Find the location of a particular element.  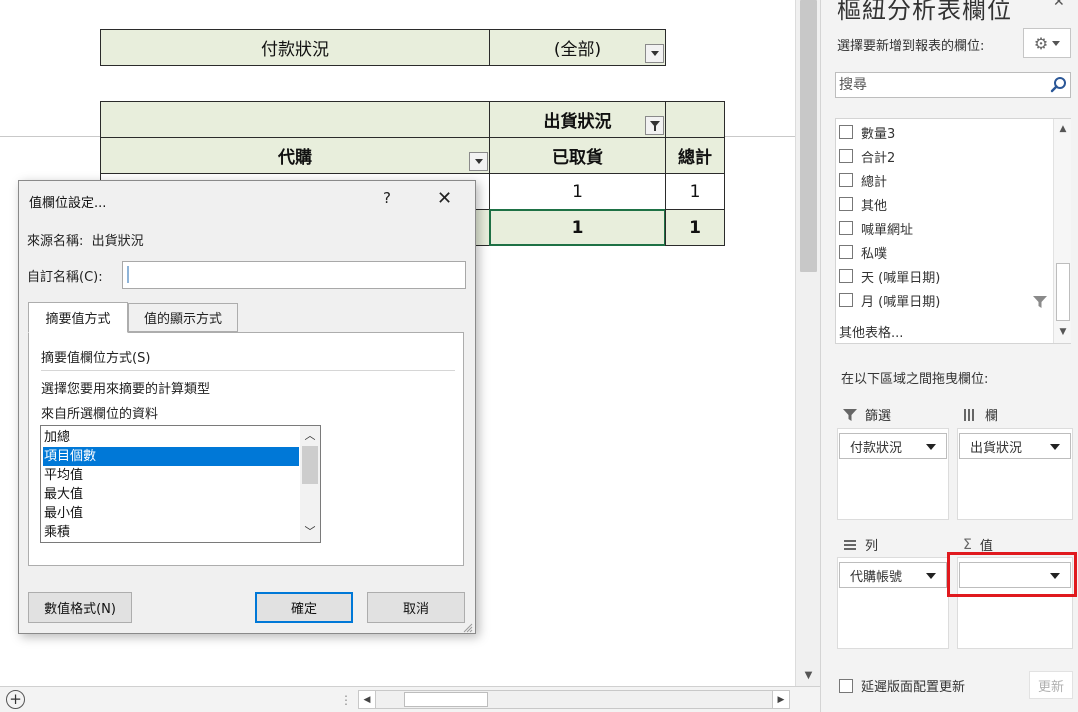

tab-label: 值的顯示方式 is located at coordinates (182, 319).